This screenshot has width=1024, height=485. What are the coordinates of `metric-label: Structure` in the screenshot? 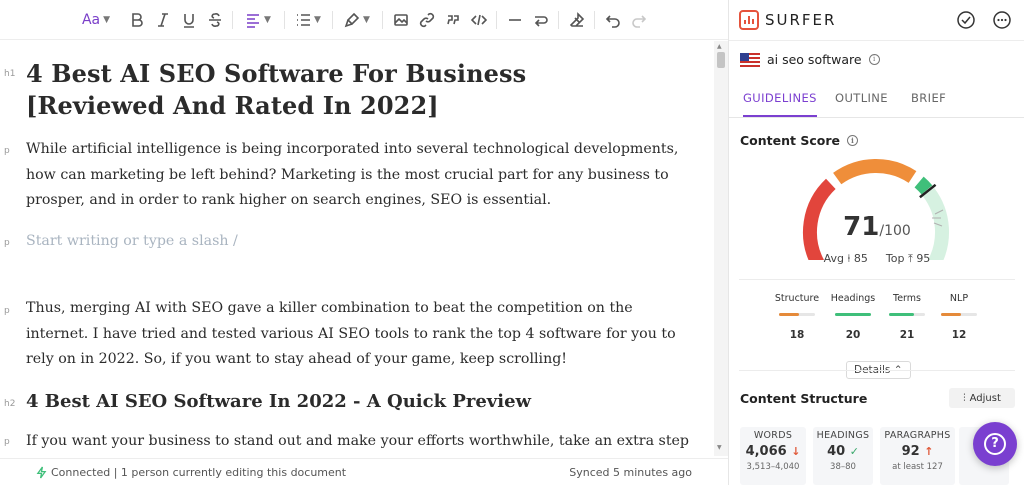 It's located at (797, 298).